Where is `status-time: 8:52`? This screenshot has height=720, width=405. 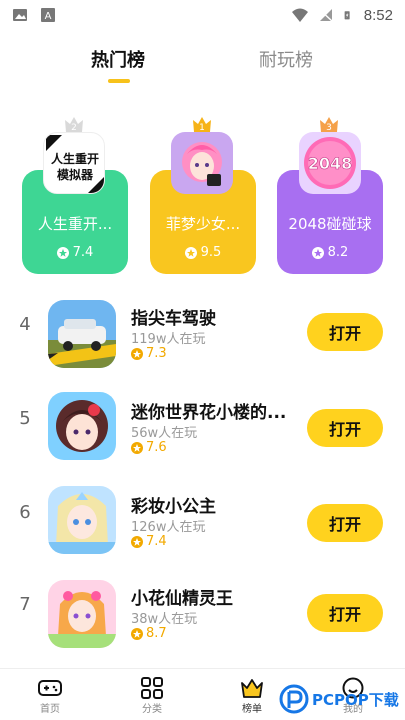
status-time: 8:52 is located at coordinates (378, 15).